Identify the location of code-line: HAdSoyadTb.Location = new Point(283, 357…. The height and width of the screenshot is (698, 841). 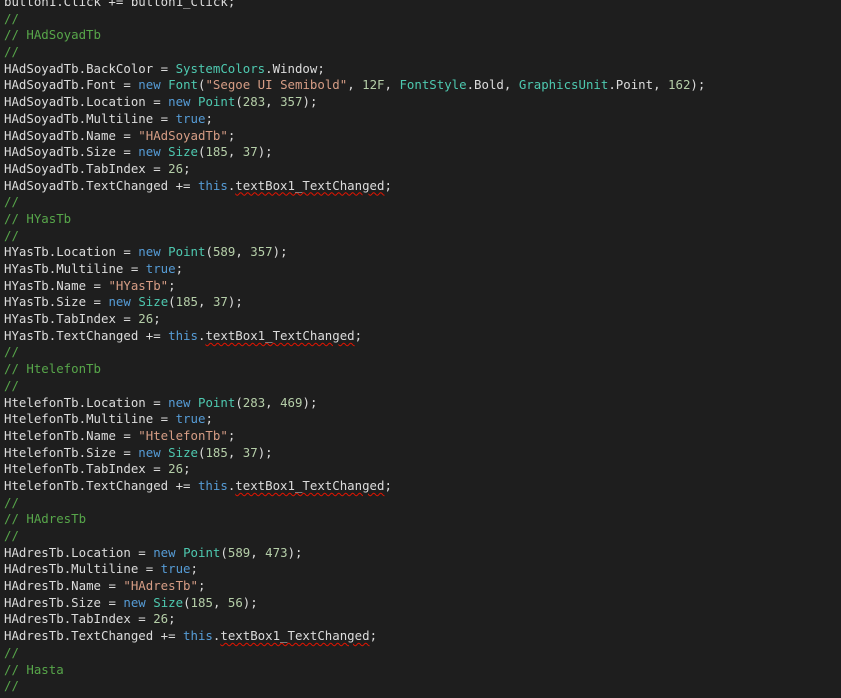
(354, 102).